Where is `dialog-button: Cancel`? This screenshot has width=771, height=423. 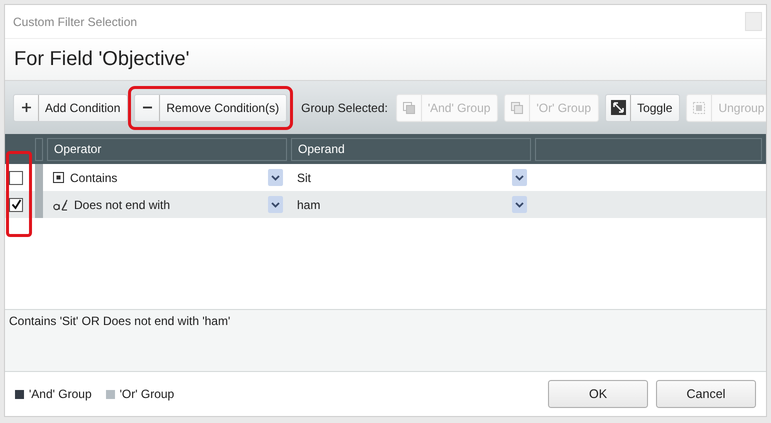
dialog-button: Cancel is located at coordinates (706, 394).